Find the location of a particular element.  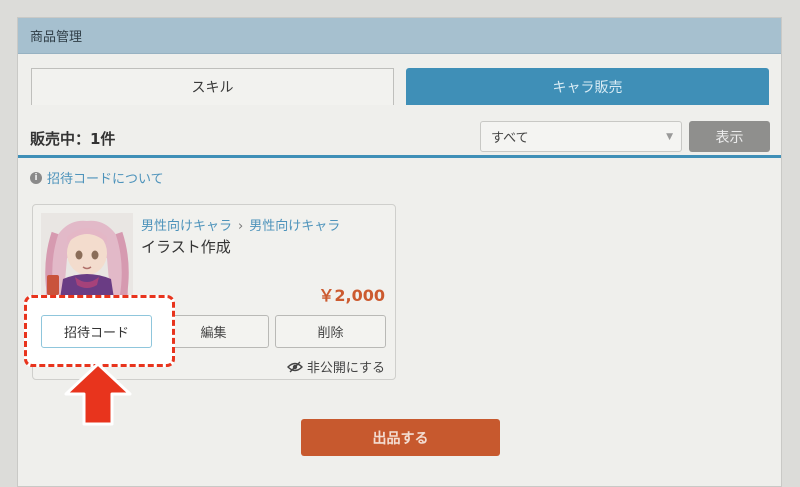

tab-chara-sales-label: キャラ販売 is located at coordinates (587, 87).